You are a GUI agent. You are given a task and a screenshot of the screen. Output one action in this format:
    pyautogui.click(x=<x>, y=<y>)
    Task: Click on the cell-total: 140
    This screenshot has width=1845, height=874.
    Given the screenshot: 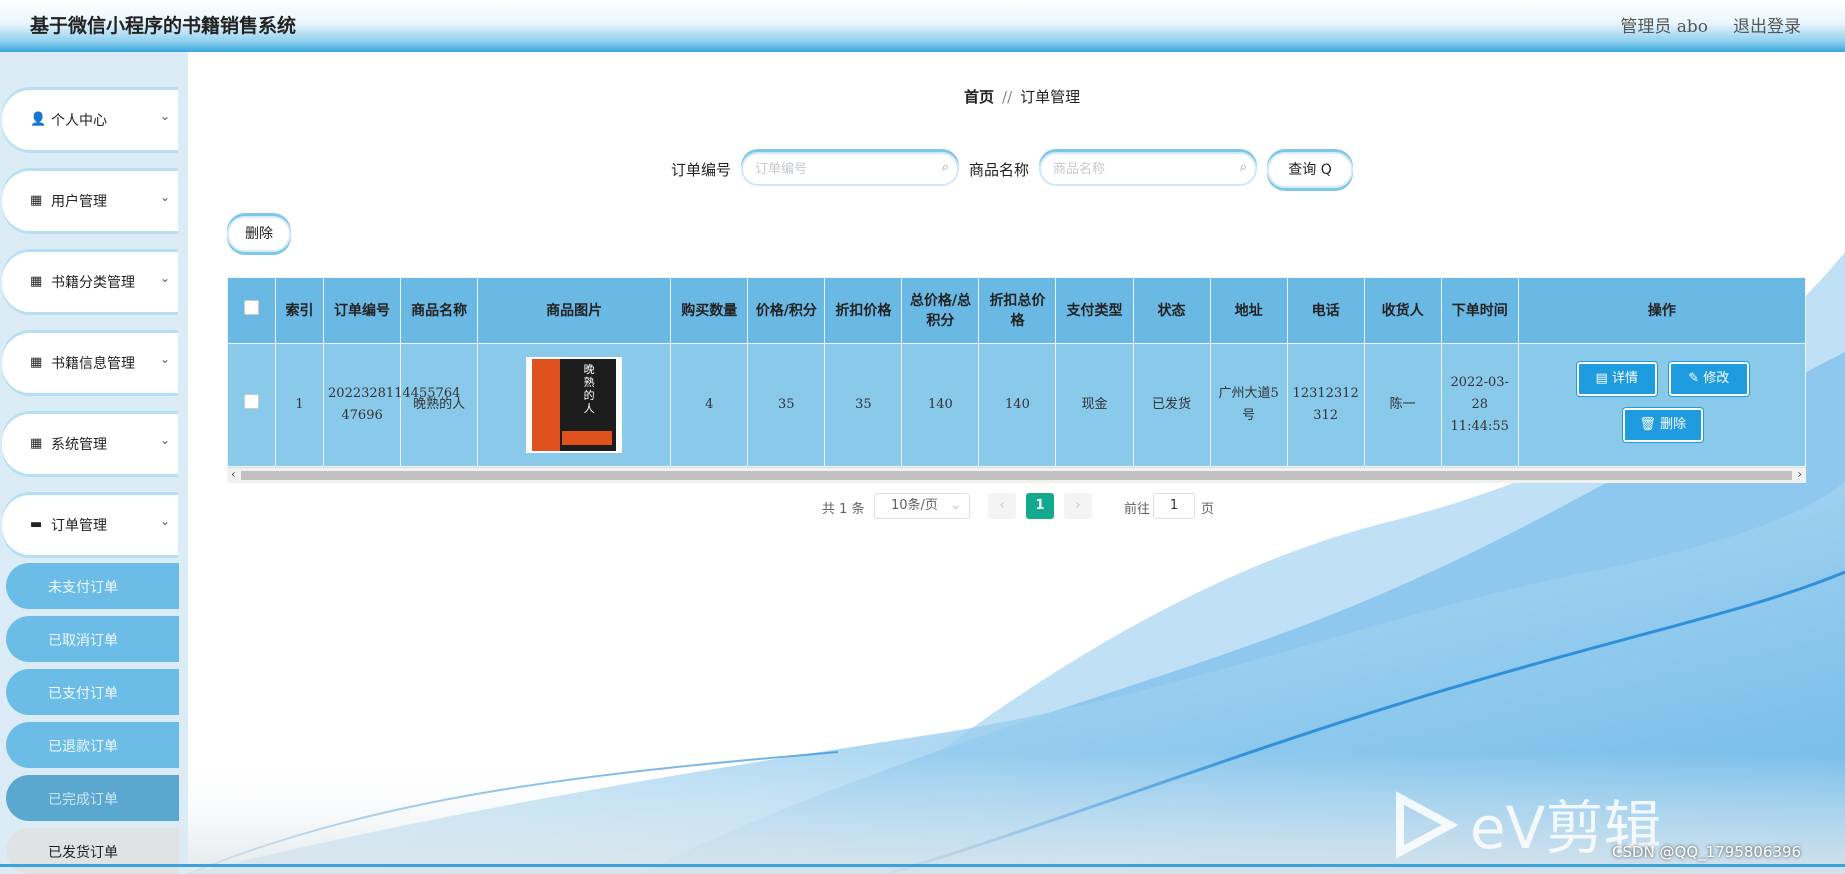 What is the action you would take?
    pyautogui.click(x=940, y=405)
    